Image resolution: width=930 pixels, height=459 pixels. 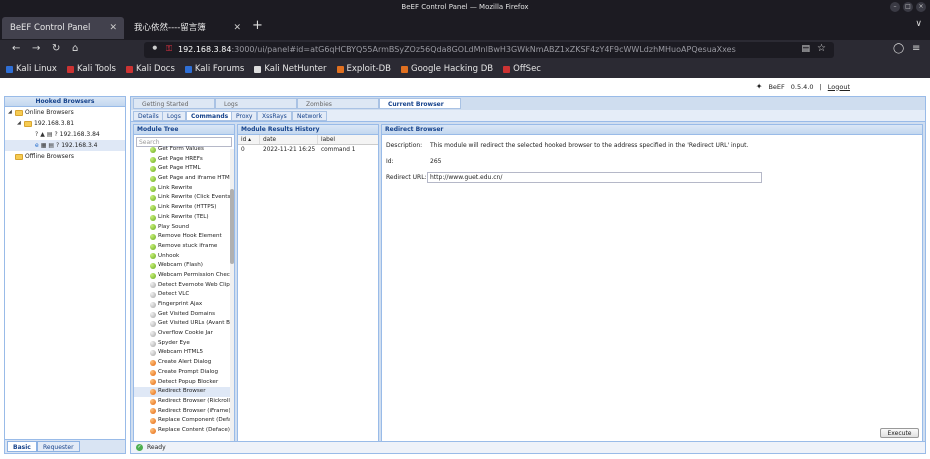 What do you see at coordinates (182, 228) in the screenshot?
I see `module-item: Play Sound` at bounding box center [182, 228].